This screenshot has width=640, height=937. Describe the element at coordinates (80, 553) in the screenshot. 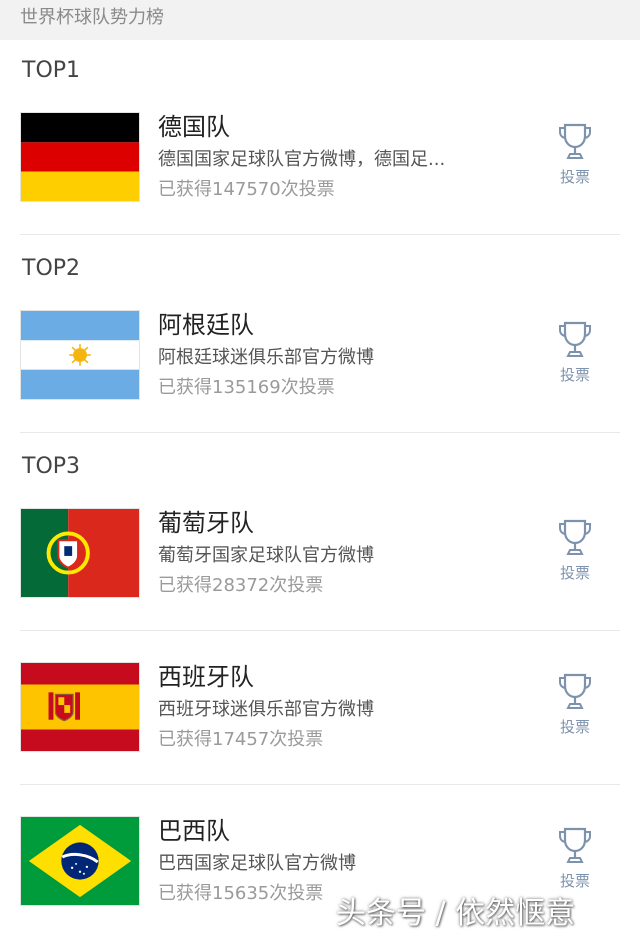

I see `flag-portugal-icon` at that location.